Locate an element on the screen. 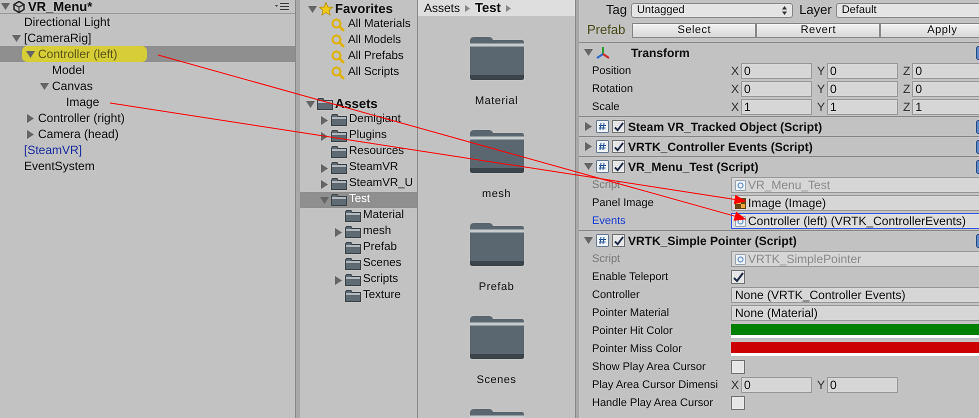 Image resolution: width=979 pixels, height=418 pixels. hierarchy-row: EventSystem is located at coordinates (147, 166).